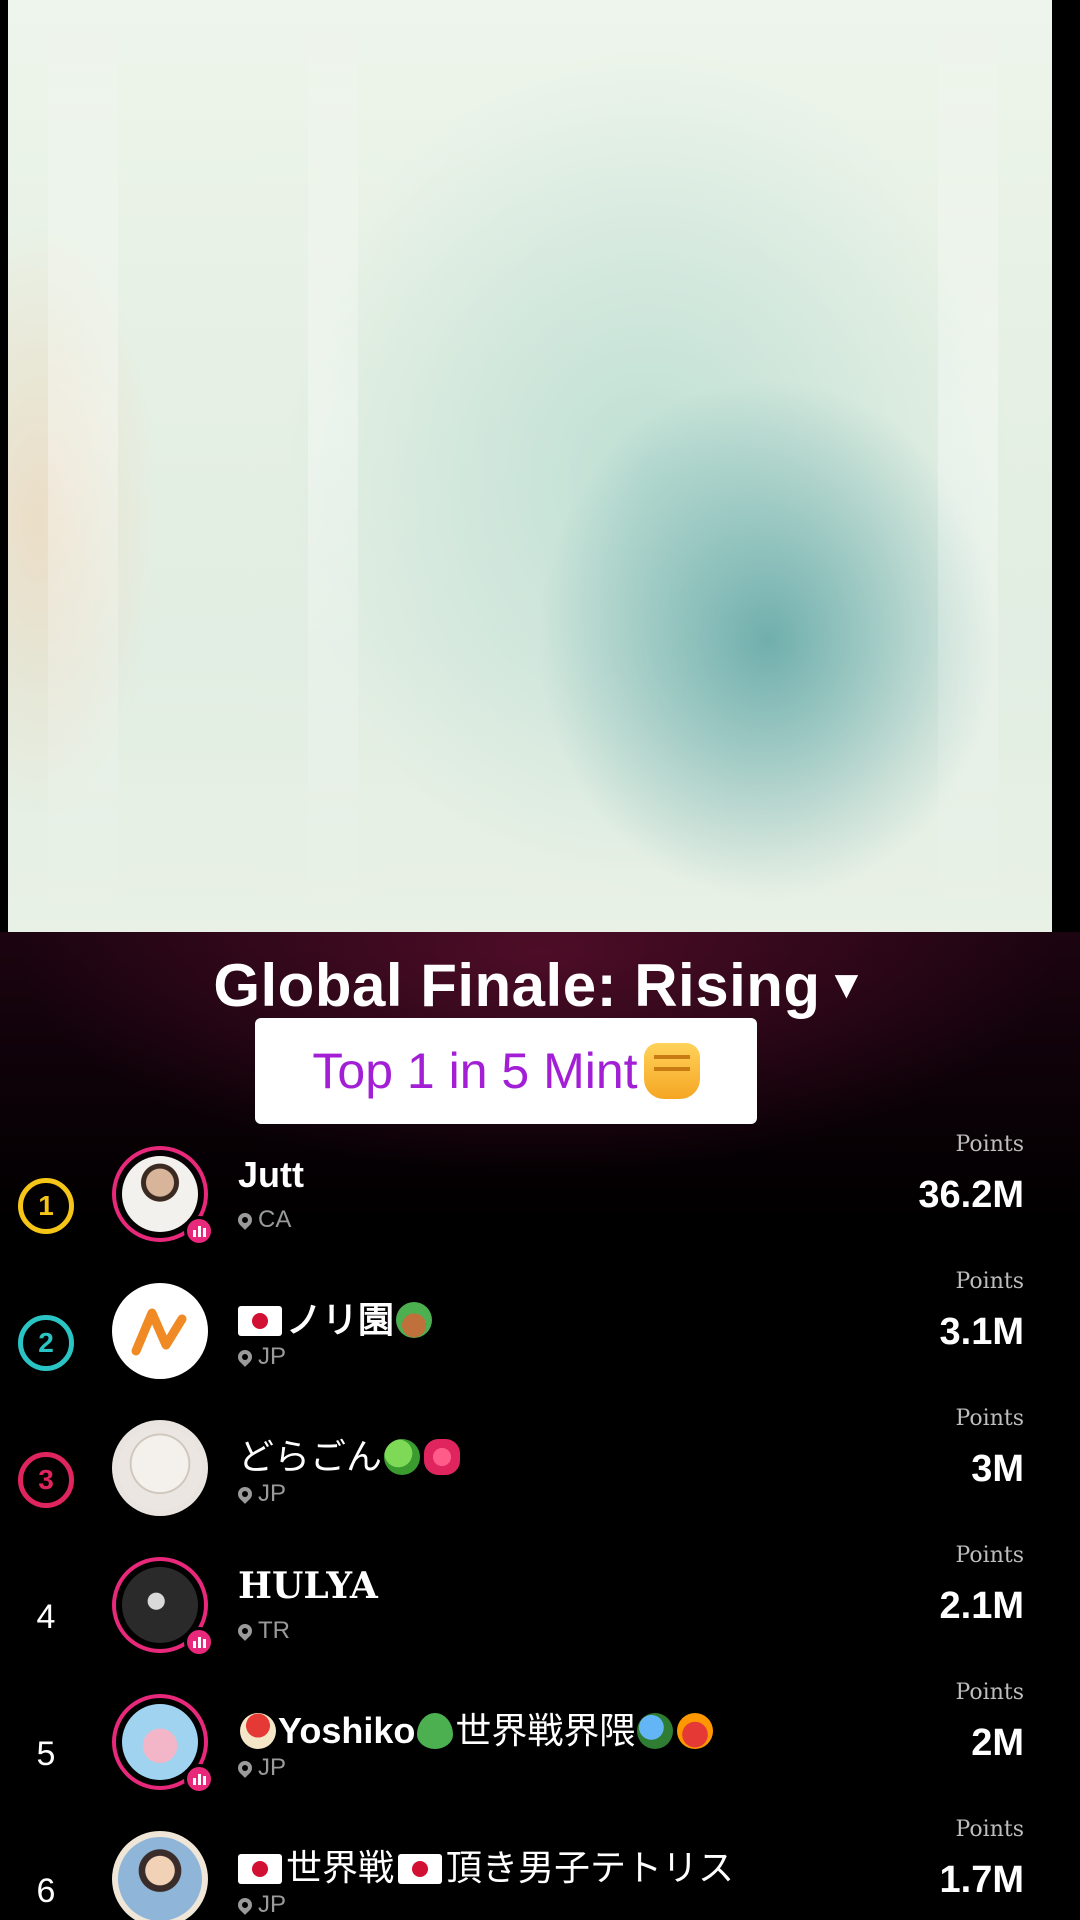 The height and width of the screenshot is (1920, 1080). What do you see at coordinates (540, 1618) in the screenshot?
I see `leaderboard-row: 4 HULYA TR Points 2.1M` at bounding box center [540, 1618].